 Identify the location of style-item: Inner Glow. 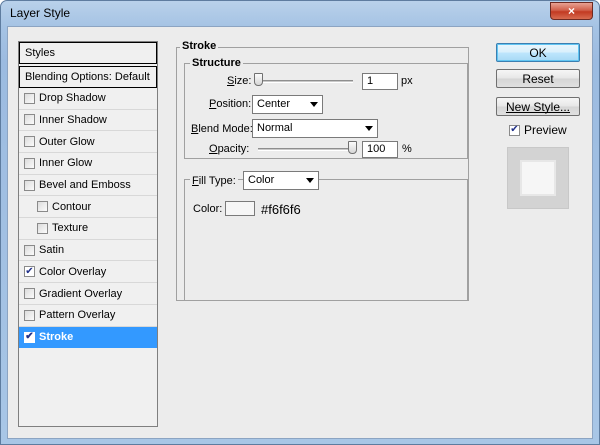
(88, 164).